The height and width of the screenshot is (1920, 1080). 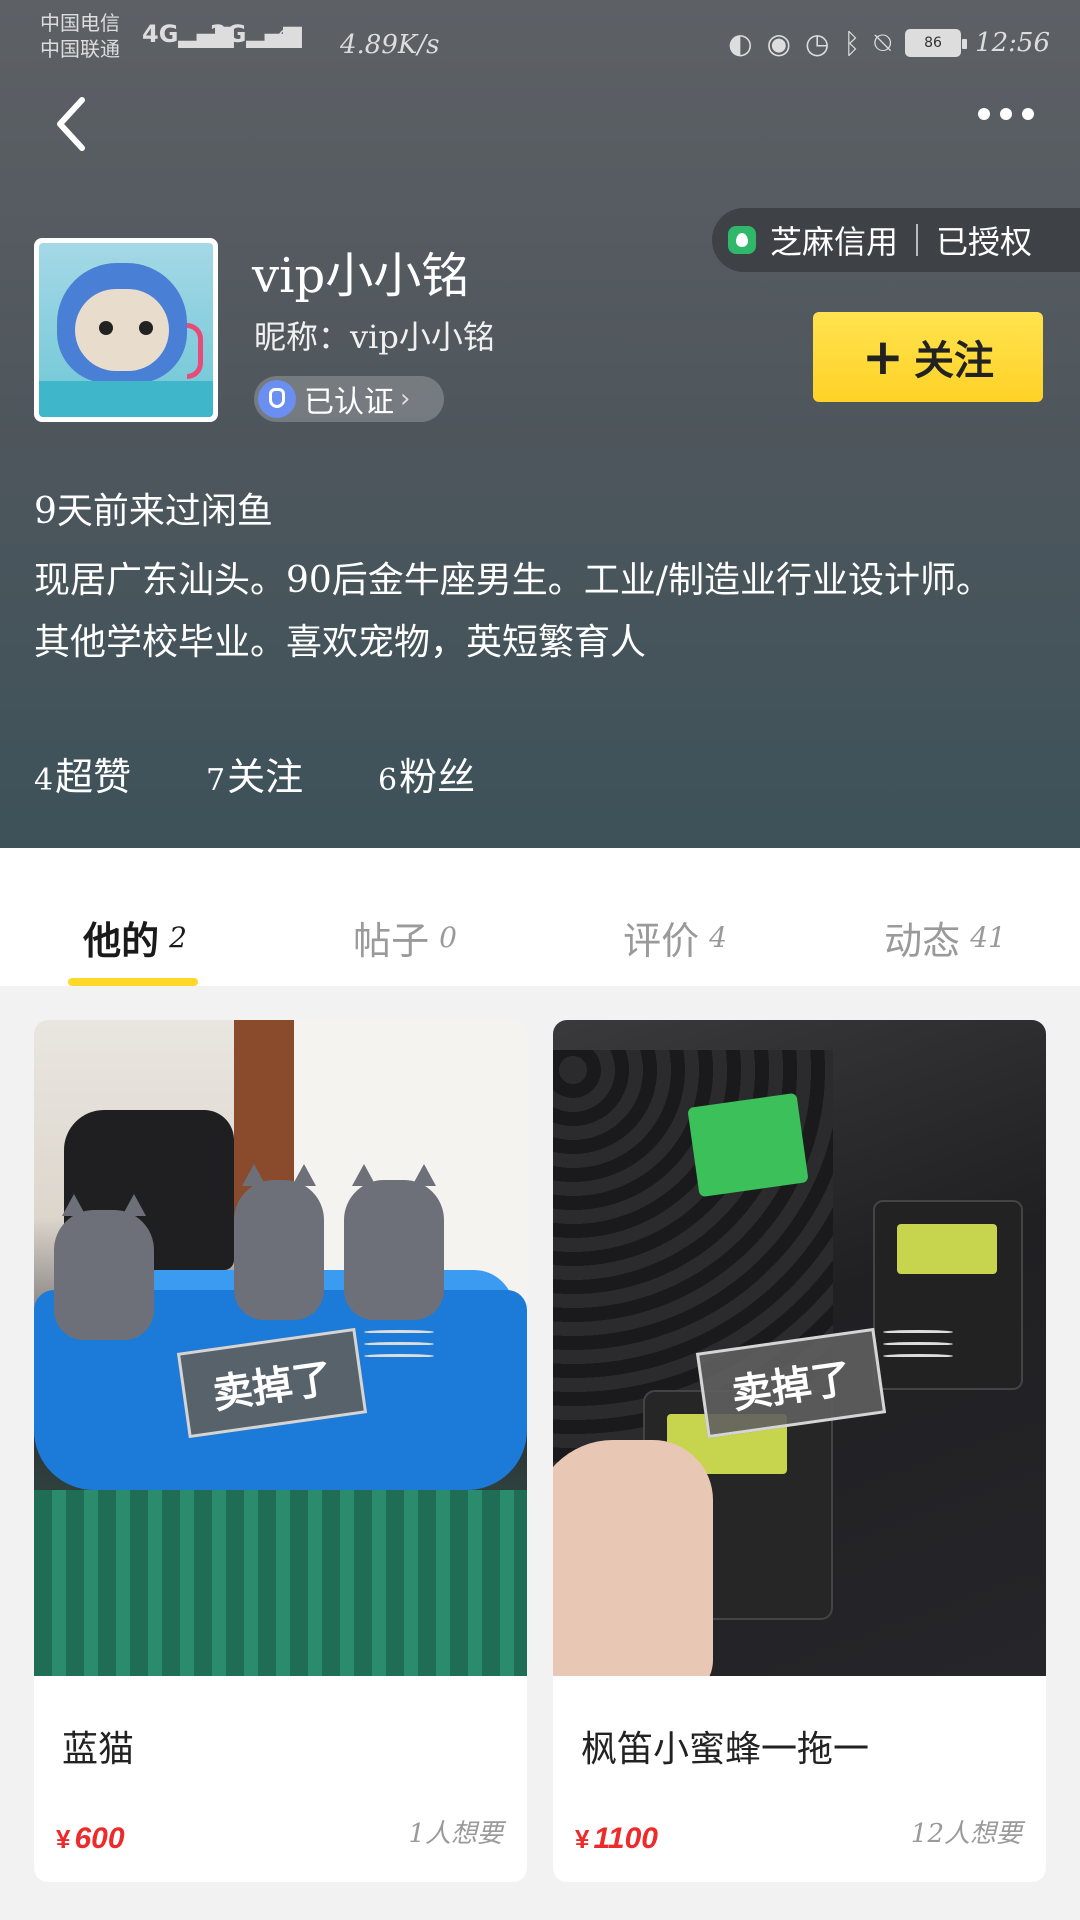 I want to click on follow-button: + 关注, so click(x=928, y=357).